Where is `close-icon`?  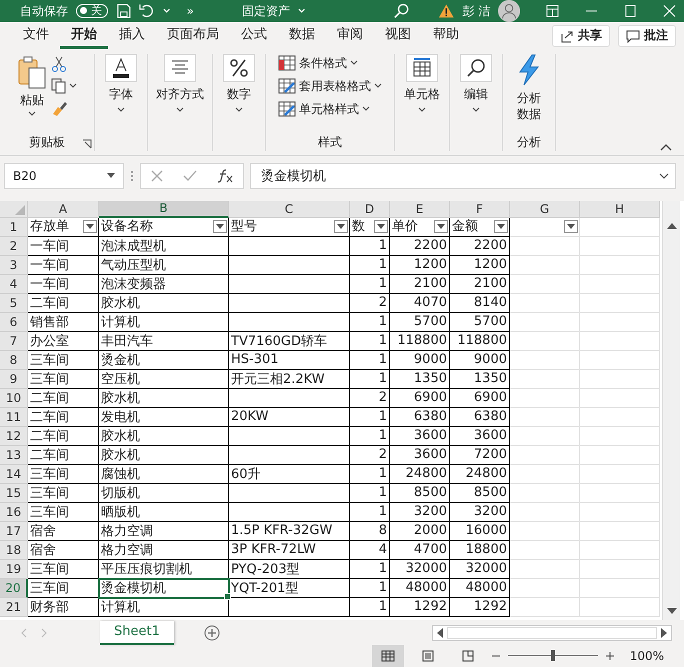 close-icon is located at coordinates (669, 11).